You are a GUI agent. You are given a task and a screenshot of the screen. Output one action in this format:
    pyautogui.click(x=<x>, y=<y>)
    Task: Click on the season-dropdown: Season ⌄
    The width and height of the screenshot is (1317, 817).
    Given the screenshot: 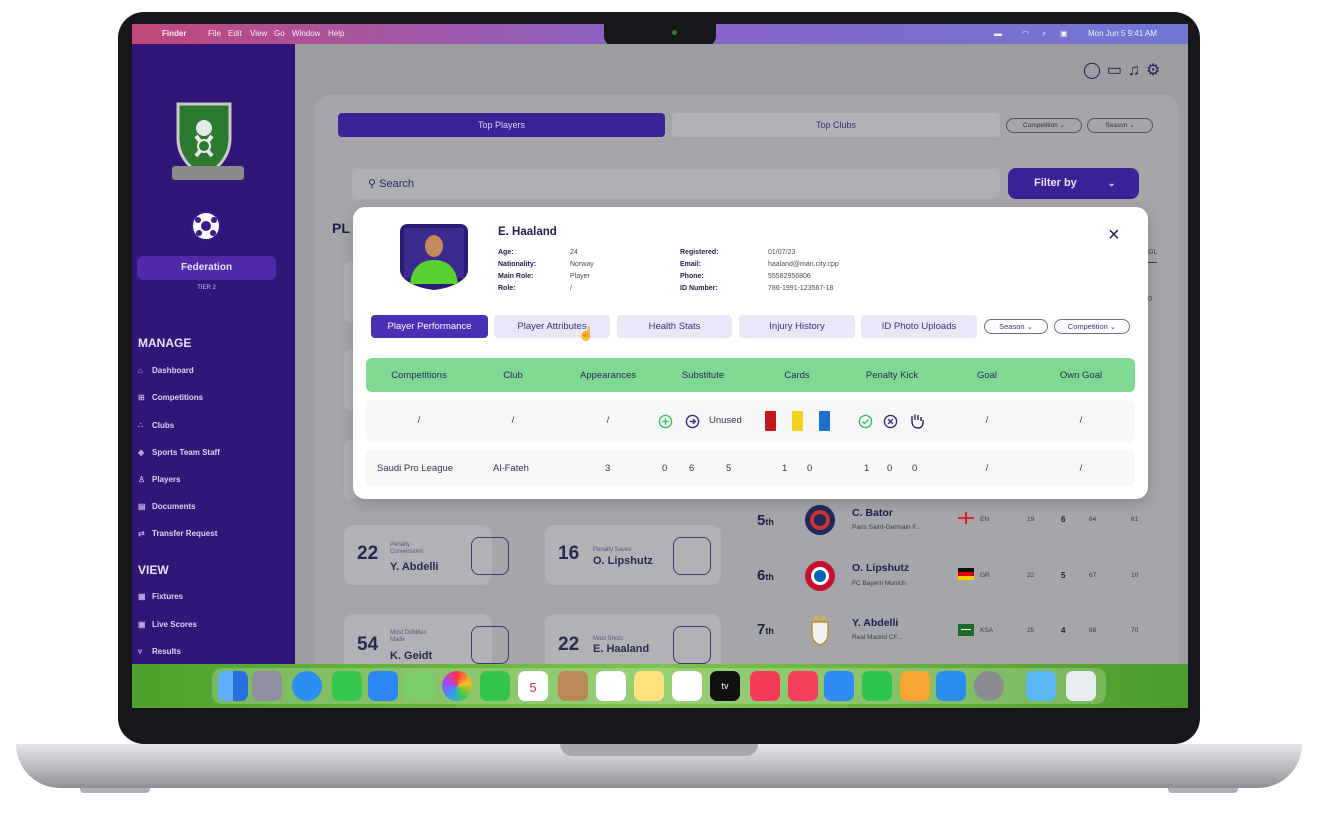 What is the action you would take?
    pyautogui.click(x=1016, y=326)
    